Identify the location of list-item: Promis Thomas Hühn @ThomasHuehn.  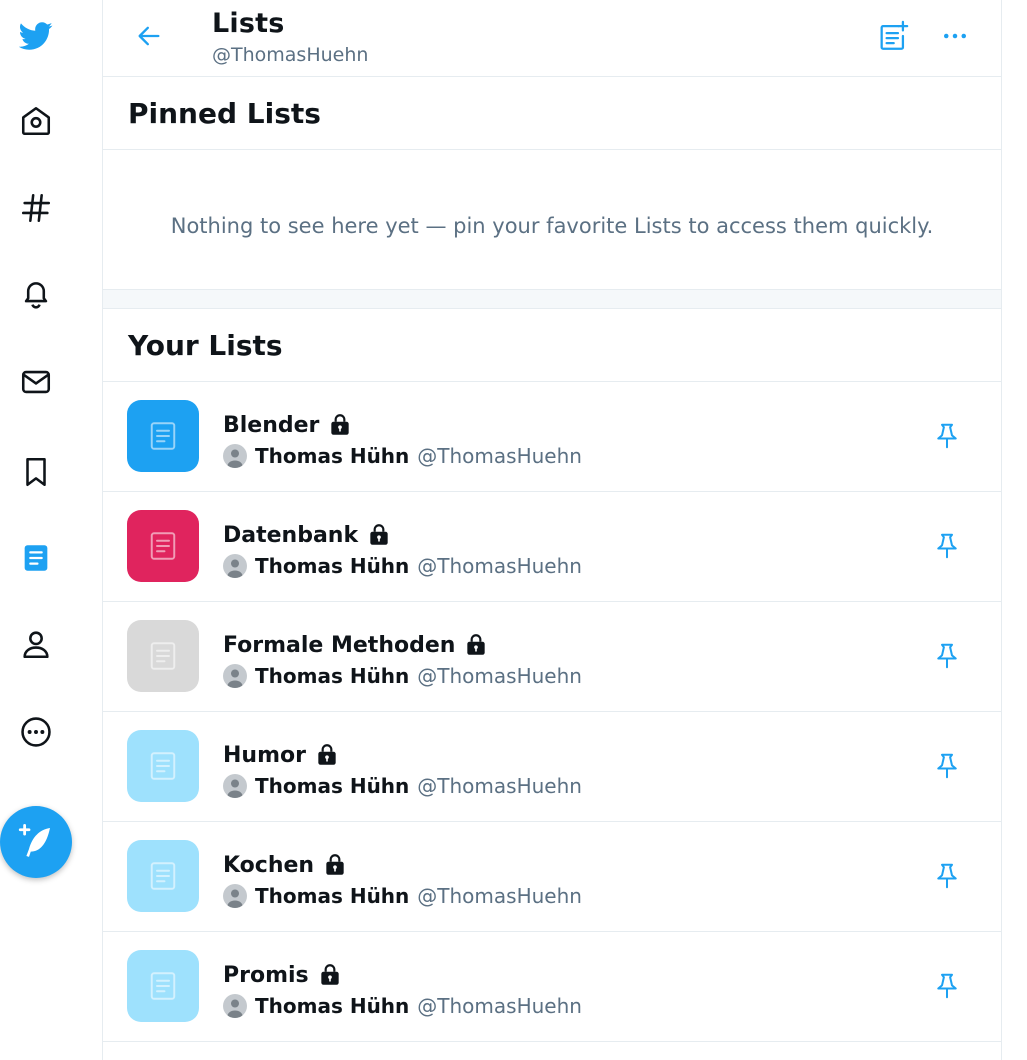
(552, 987).